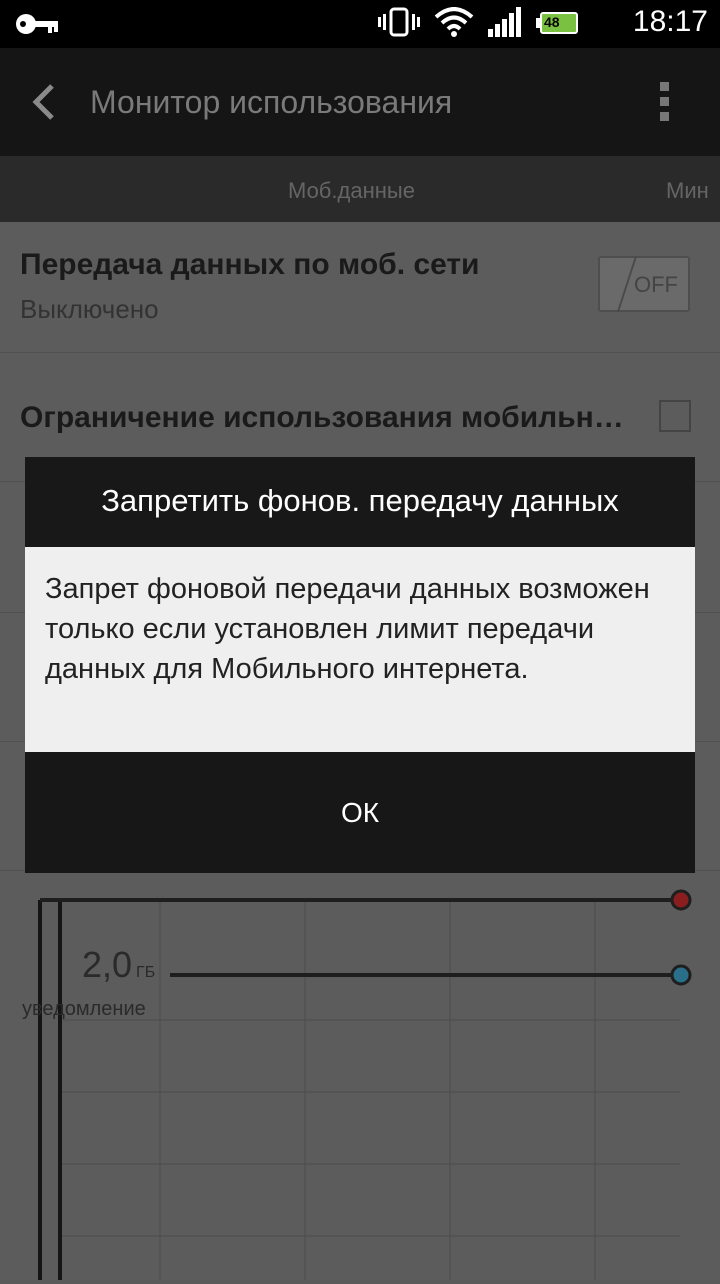 This screenshot has width=720, height=1284. Describe the element at coordinates (675, 416) in the screenshot. I see `limit-checkbox` at that location.